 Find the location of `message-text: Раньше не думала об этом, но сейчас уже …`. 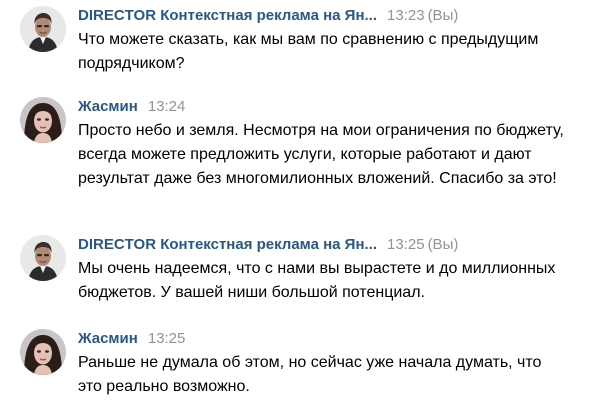

message-text: Раньше не думала об этом, но сейчас уже … is located at coordinates (310, 374).